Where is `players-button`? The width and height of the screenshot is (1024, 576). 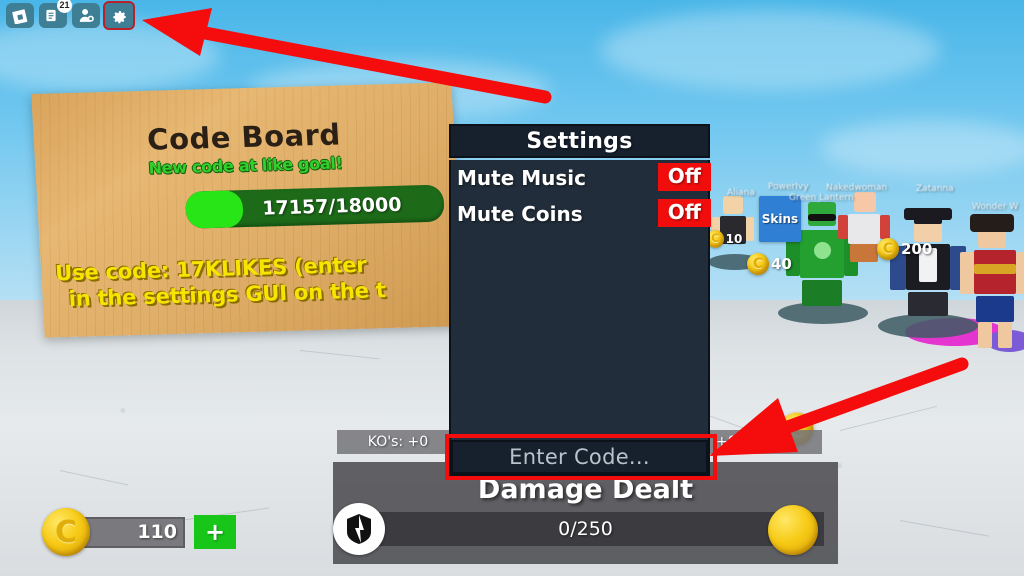
players-button is located at coordinates (86, 15).